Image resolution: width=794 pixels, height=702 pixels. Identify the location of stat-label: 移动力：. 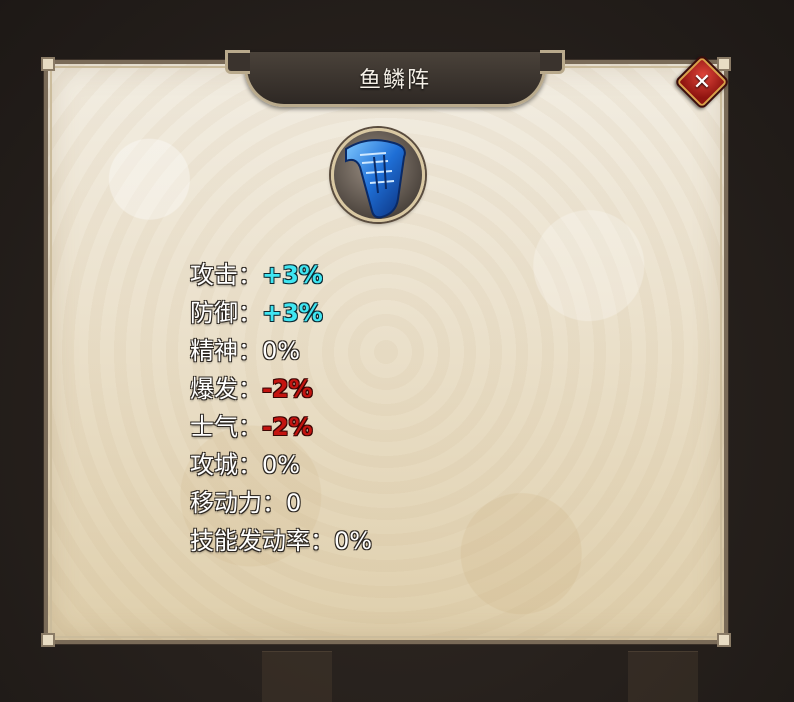
(238, 503).